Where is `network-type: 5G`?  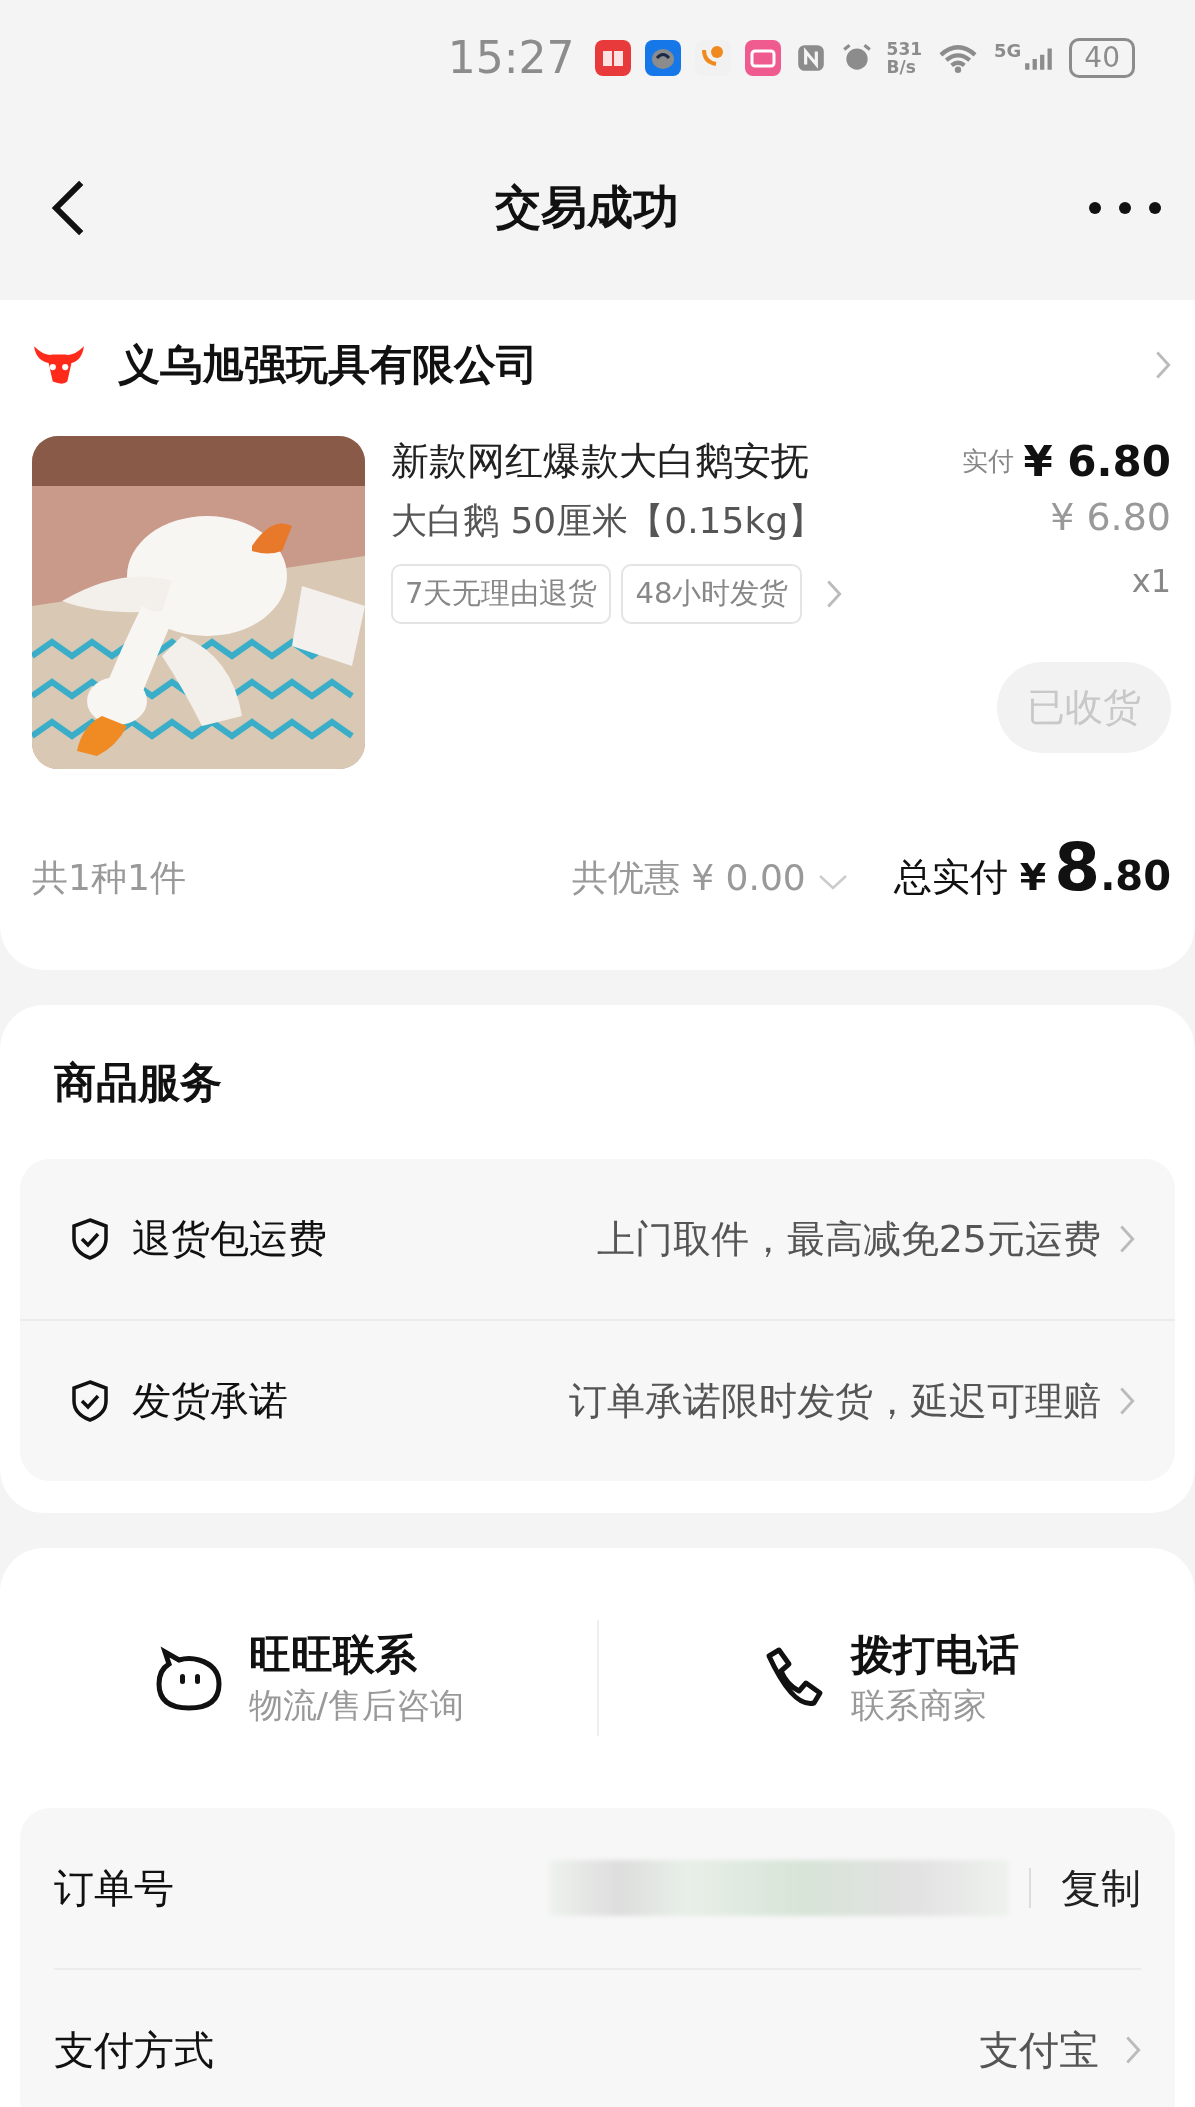 network-type: 5G is located at coordinates (1008, 50).